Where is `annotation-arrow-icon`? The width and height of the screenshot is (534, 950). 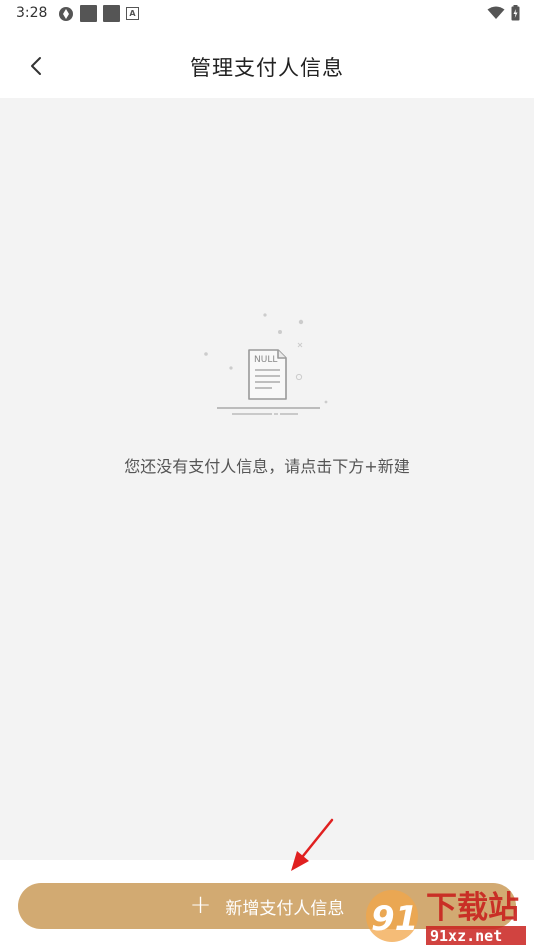 annotation-arrow-icon is located at coordinates (312, 844).